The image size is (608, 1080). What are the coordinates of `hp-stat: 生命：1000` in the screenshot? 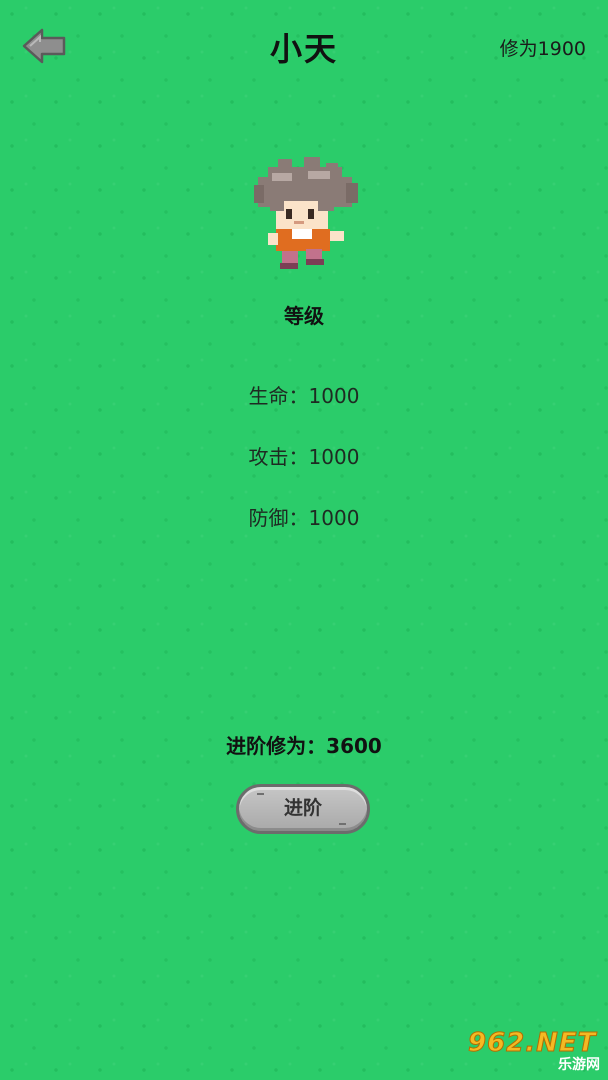 It's located at (304, 396).